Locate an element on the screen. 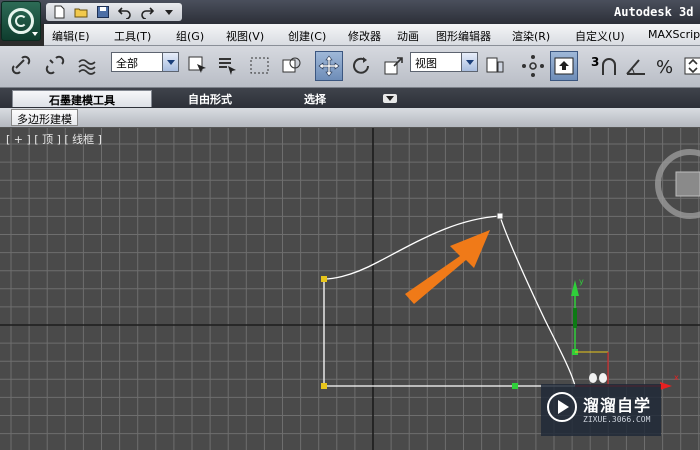  viewport-label: [ + ] [ 顶 ] [ 线框 ] is located at coordinates (54, 139).